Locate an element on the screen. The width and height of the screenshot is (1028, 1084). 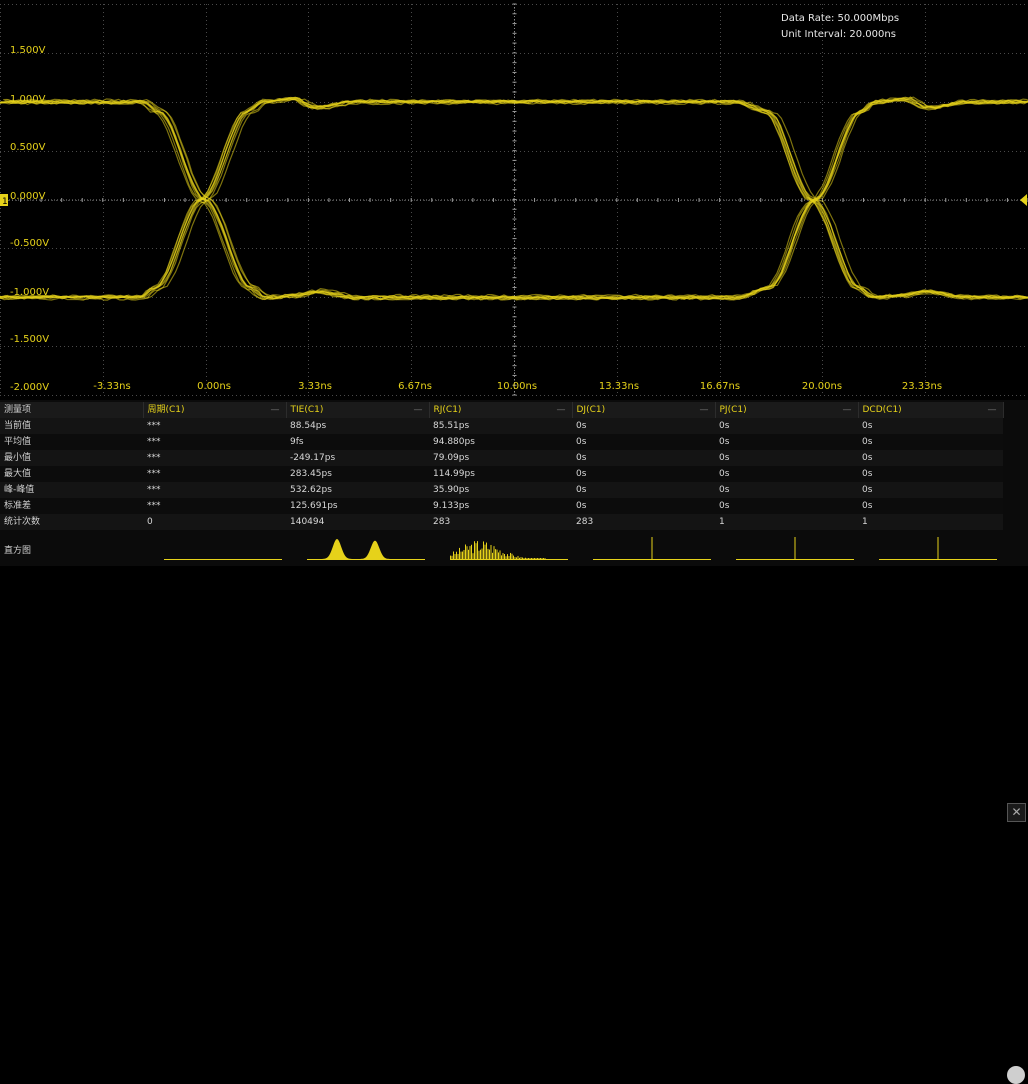
x-tick-label: 20.00ns is located at coordinates (822, 386).